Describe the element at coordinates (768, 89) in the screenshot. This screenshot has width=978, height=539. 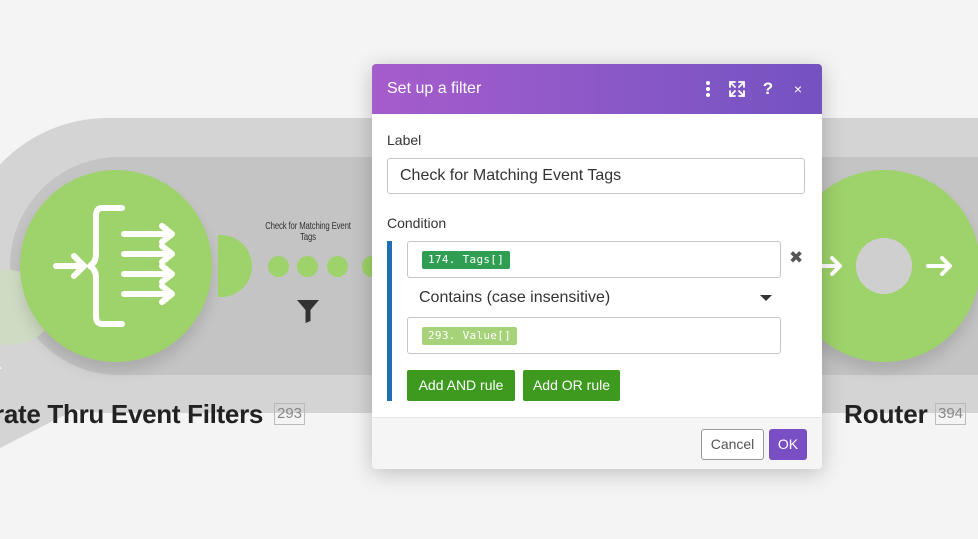
I see `help-icon: ?` at that location.